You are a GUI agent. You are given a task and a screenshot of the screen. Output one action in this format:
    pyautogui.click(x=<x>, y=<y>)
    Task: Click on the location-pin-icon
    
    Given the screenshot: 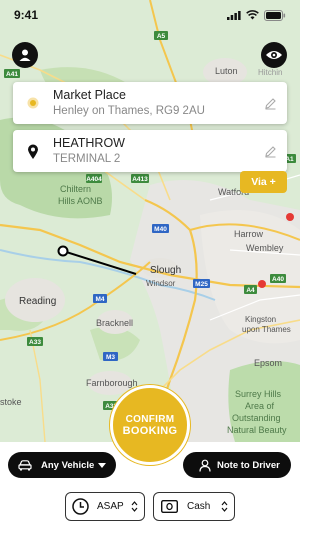 What is the action you would take?
    pyautogui.click(x=33, y=151)
    